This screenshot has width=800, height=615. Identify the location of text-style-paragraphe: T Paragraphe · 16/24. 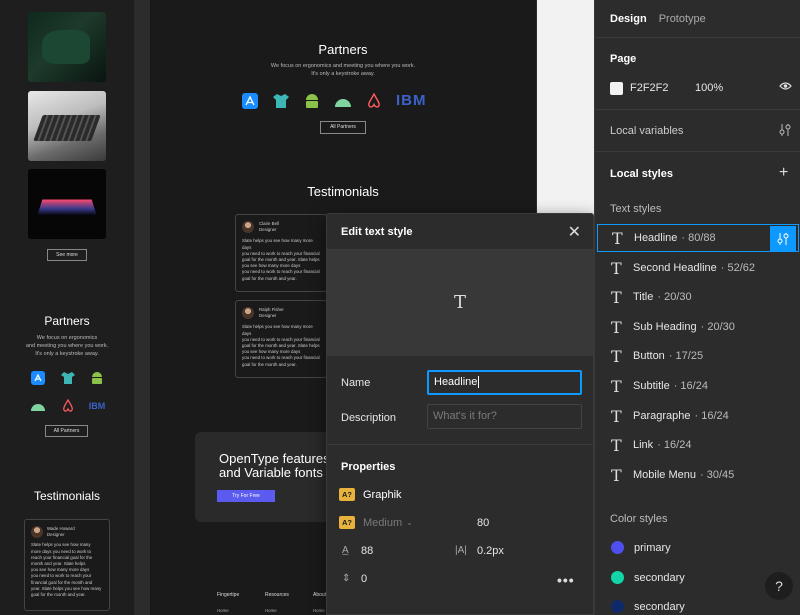
(697, 416).